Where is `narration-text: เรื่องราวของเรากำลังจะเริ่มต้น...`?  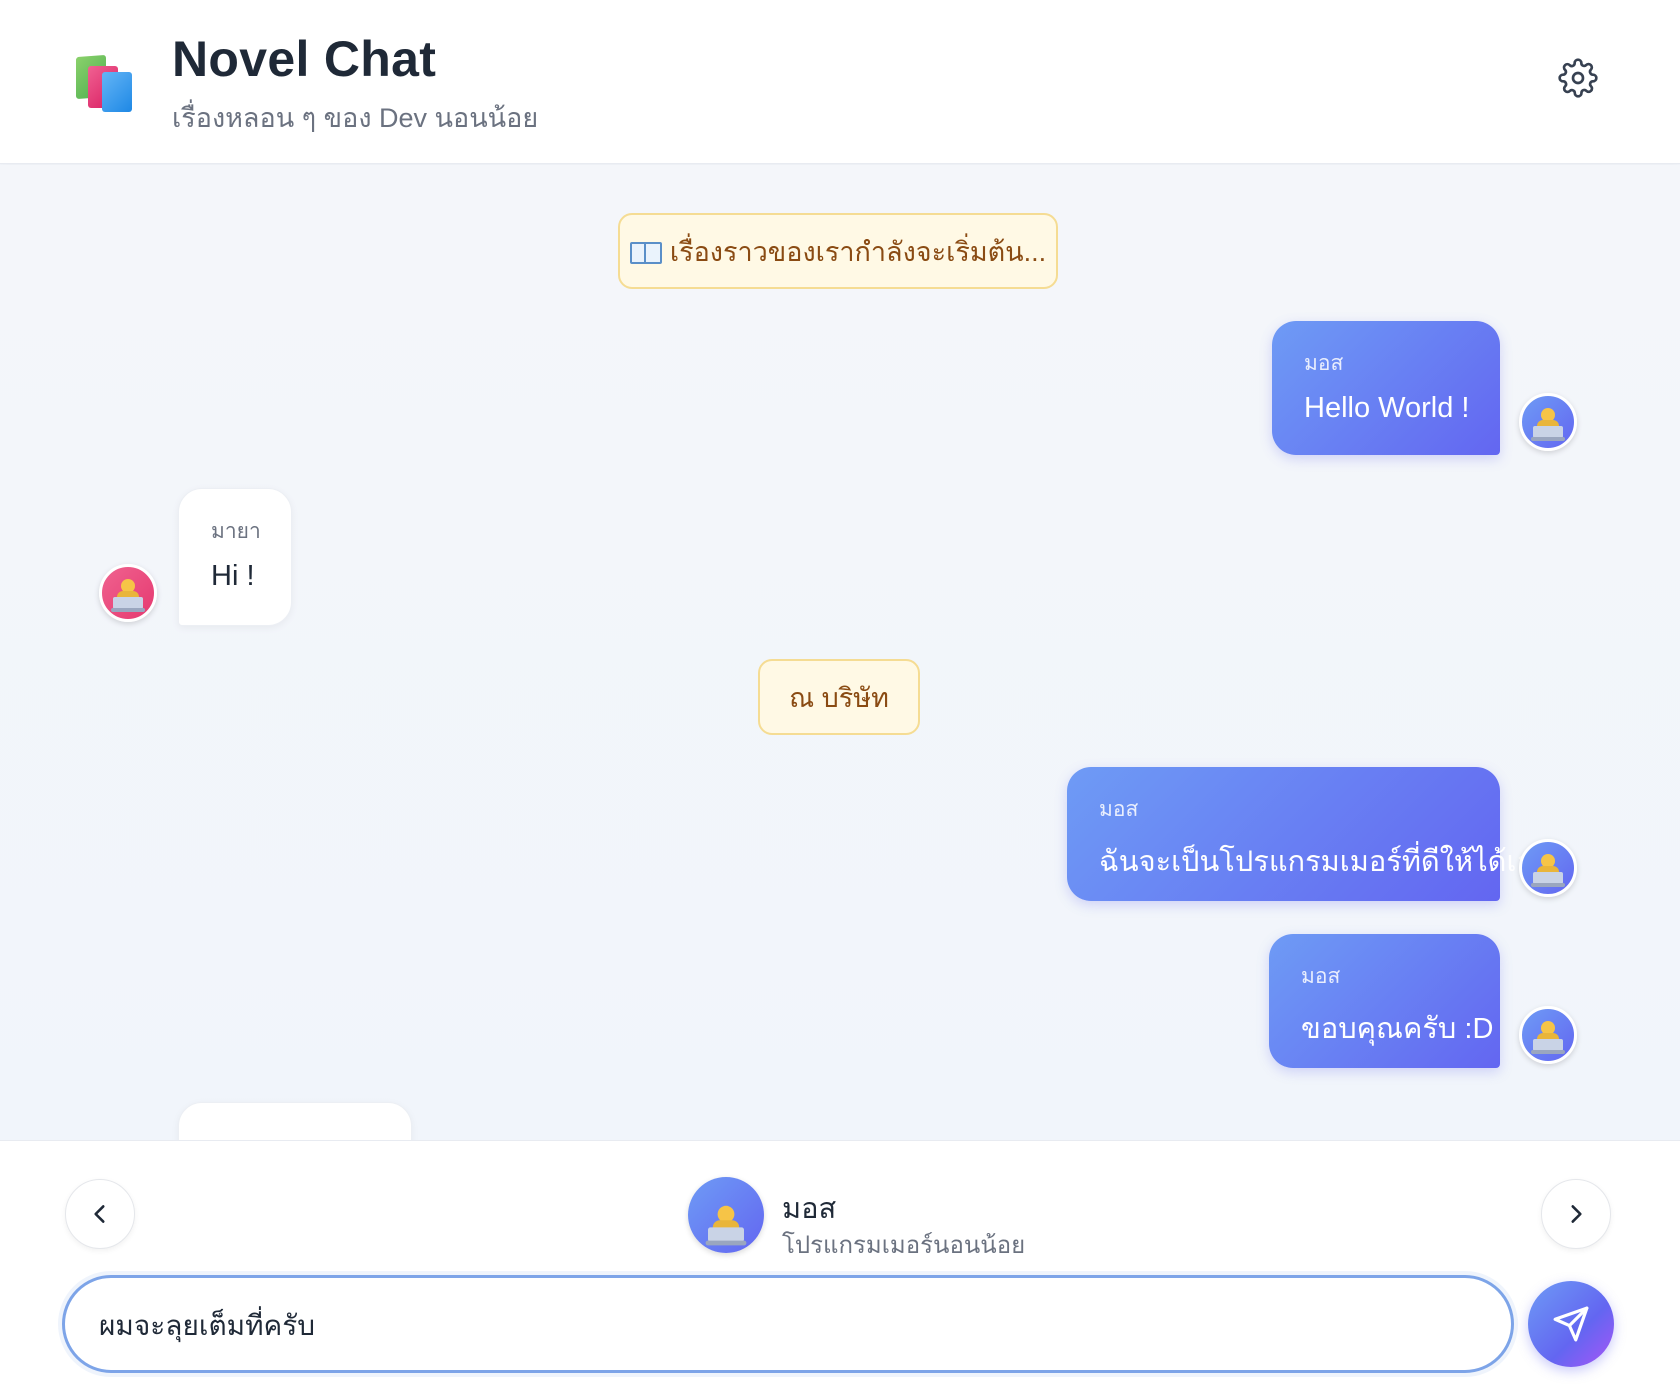
narration-text: เรื่องราวของเรากำลังจะเริ่มต้น... is located at coordinates (858, 251).